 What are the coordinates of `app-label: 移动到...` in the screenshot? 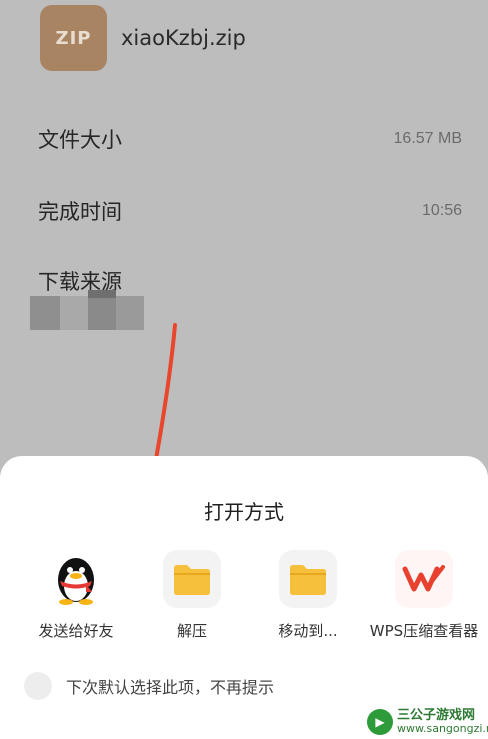 It's located at (308, 631).